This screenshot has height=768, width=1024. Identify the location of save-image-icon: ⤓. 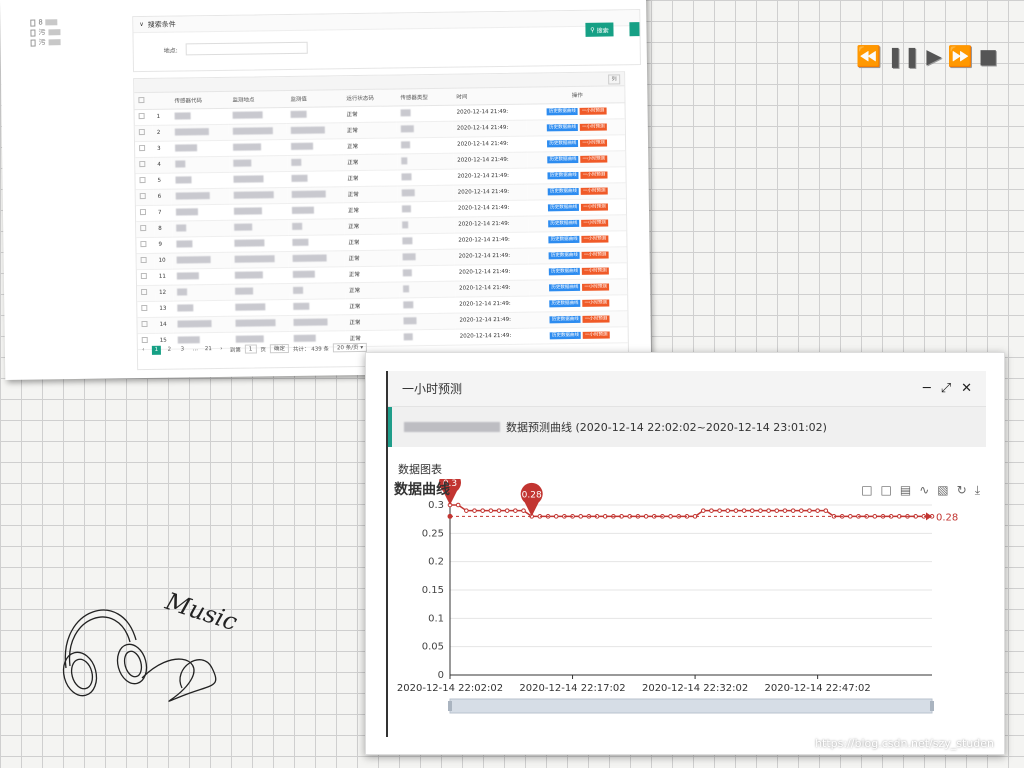
(977, 490).